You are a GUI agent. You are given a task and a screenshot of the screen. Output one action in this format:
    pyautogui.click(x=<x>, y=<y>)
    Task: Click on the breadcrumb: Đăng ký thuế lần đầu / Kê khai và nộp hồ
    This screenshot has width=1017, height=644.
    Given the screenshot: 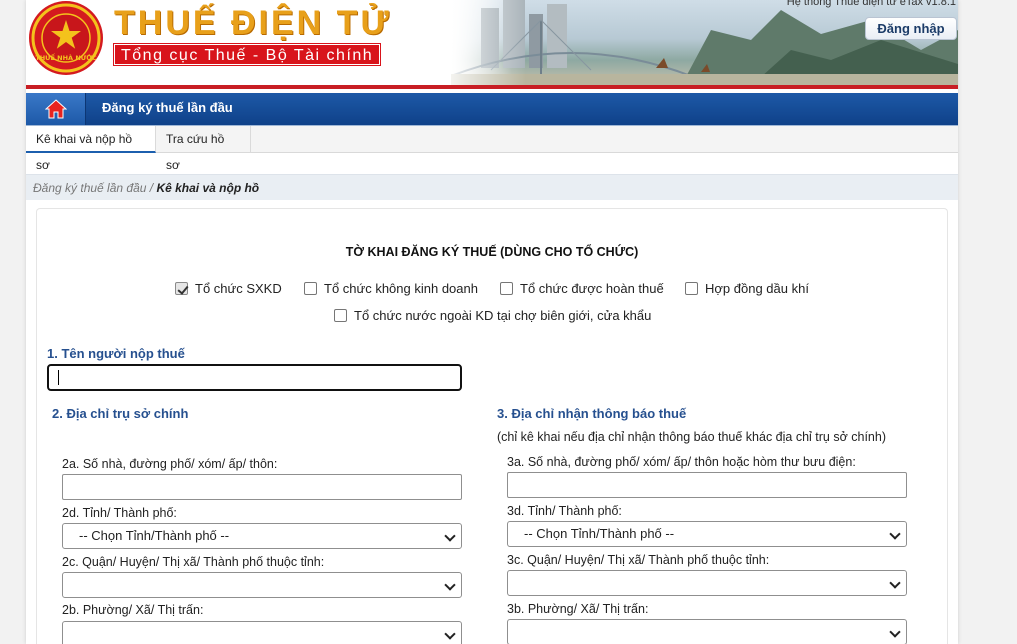 What is the action you would take?
    pyautogui.click(x=492, y=187)
    